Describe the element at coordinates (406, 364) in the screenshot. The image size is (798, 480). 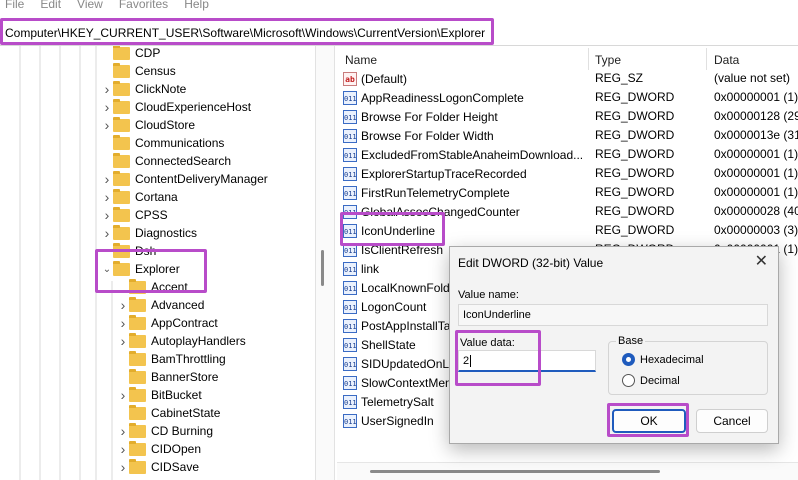
I see `value-name: SIDUpdatedOnLi` at that location.